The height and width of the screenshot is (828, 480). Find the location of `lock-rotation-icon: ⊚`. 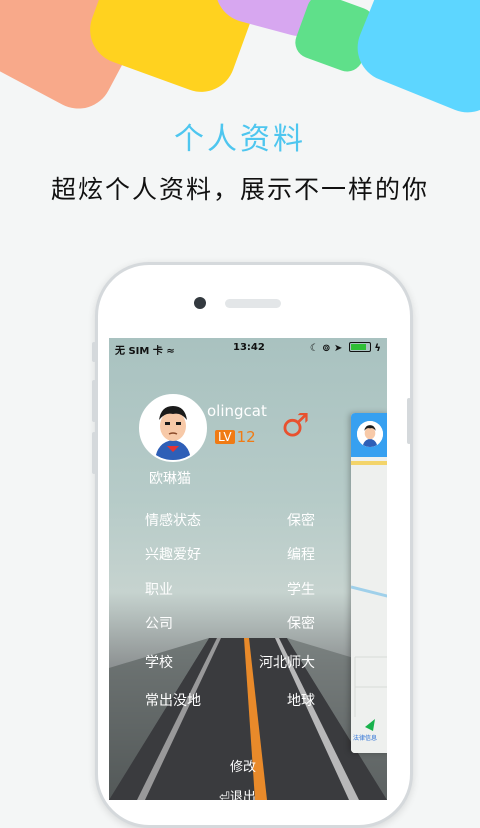

lock-rotation-icon: ⊚ is located at coordinates (326, 348).